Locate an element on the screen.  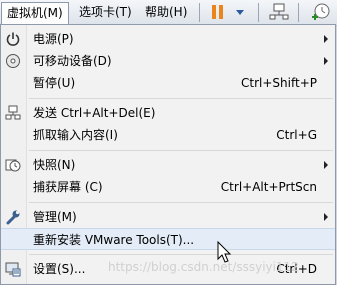
snapshot-button is located at coordinates (321, 12).